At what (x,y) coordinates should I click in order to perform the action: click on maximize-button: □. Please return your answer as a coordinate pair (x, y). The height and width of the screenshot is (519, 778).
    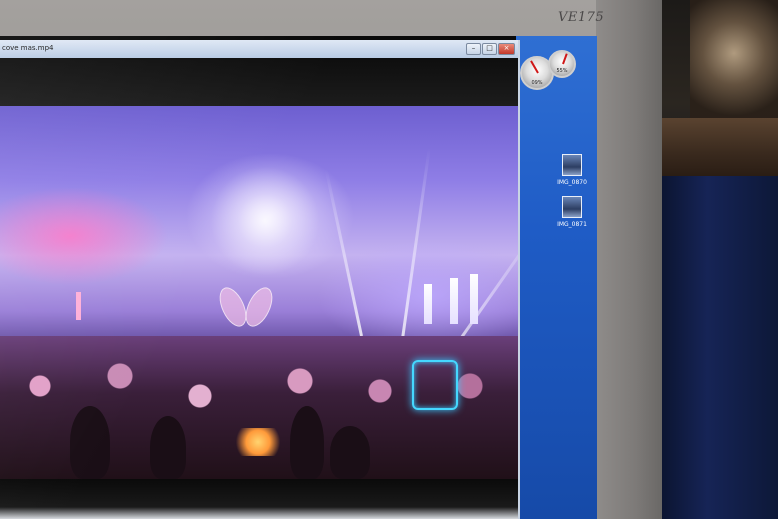
    Looking at the image, I should click on (489, 49).